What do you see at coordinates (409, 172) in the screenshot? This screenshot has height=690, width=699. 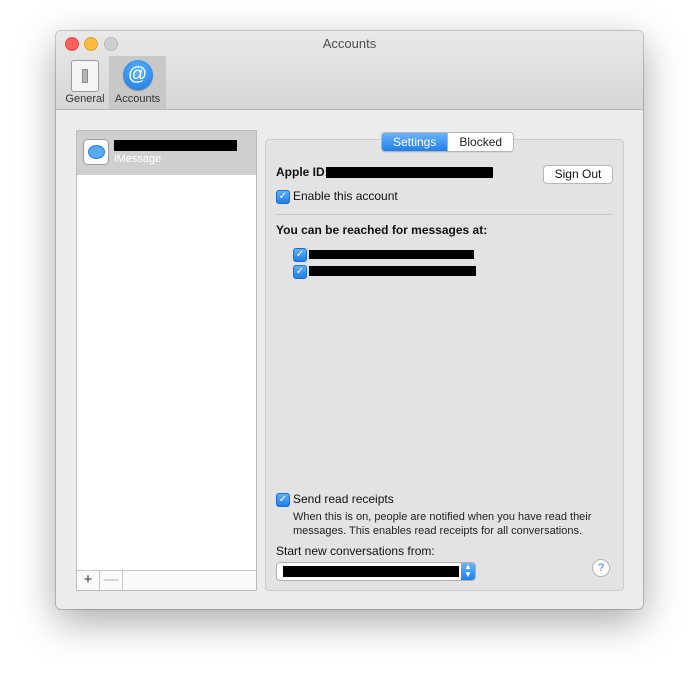 I see `apple-id-value-redacted` at bounding box center [409, 172].